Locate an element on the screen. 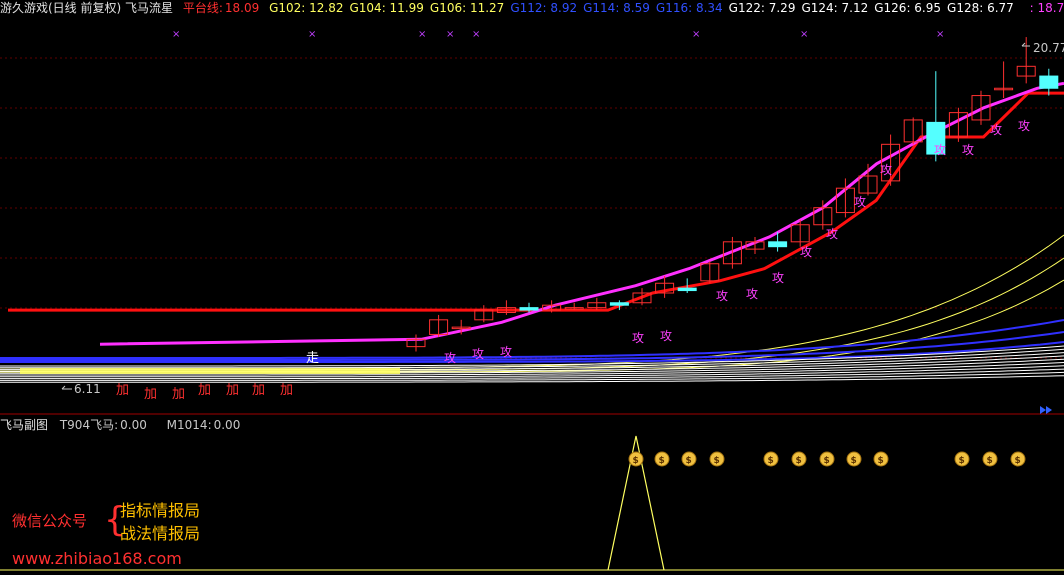 This screenshot has width=1064, height=575. indicator-g106: G106: 11.27 is located at coordinates (467, 8).